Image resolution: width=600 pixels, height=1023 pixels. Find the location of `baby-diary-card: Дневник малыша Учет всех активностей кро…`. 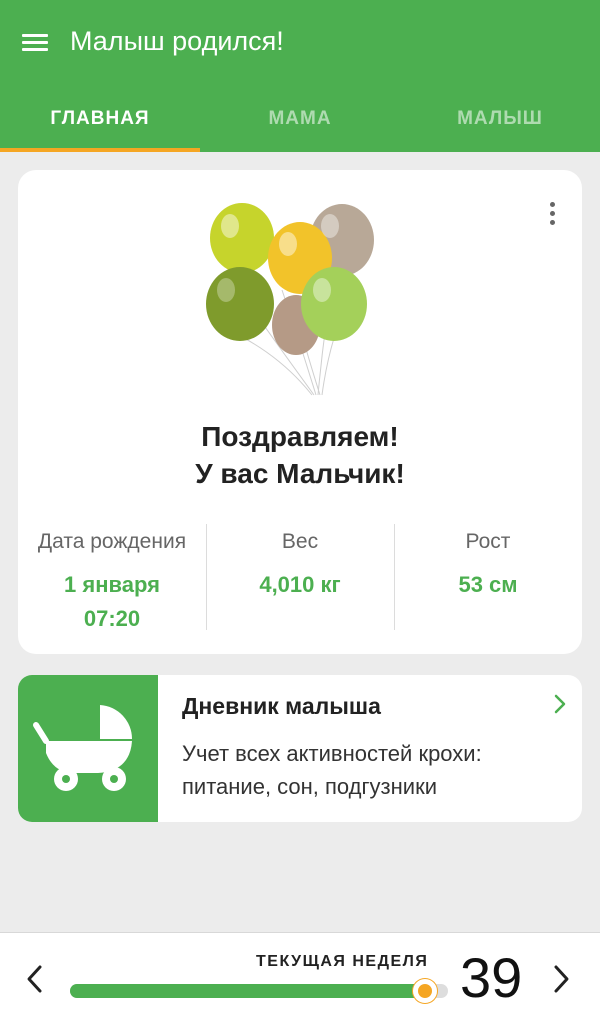

baby-diary-card: Дневник малыша Учет всех активностей кро… is located at coordinates (300, 748).